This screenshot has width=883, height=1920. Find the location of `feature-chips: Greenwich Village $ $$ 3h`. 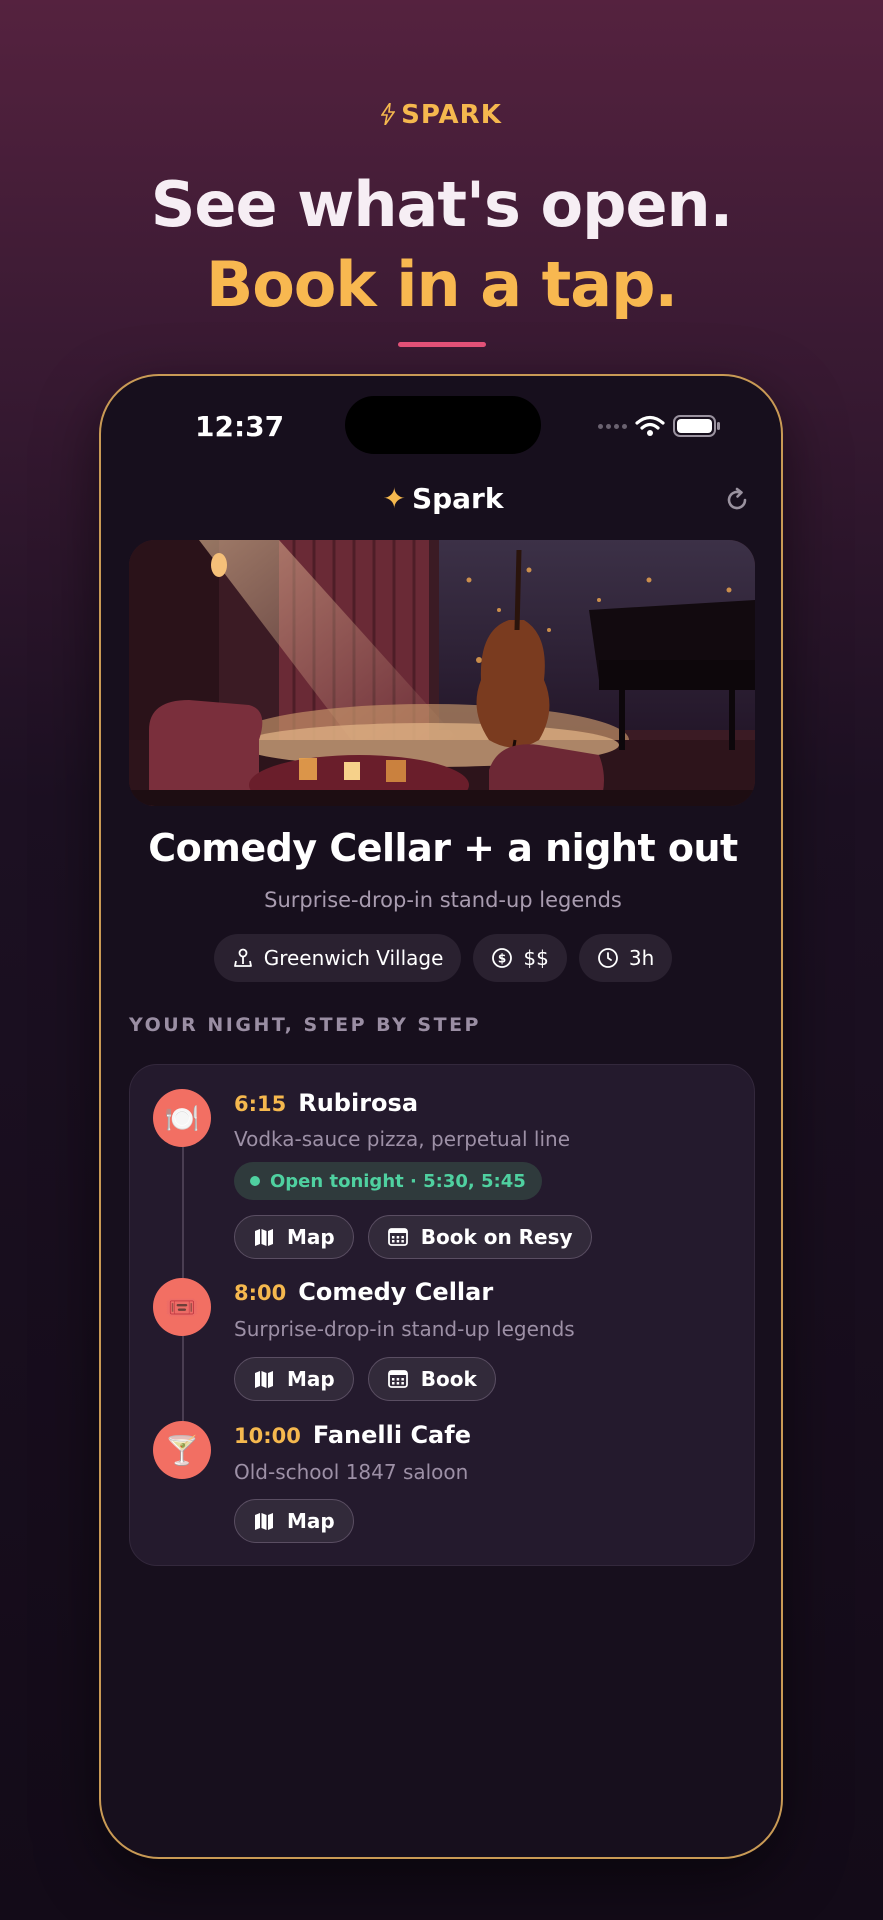

feature-chips: Greenwich Village $ $$ 3h is located at coordinates (441, 958).